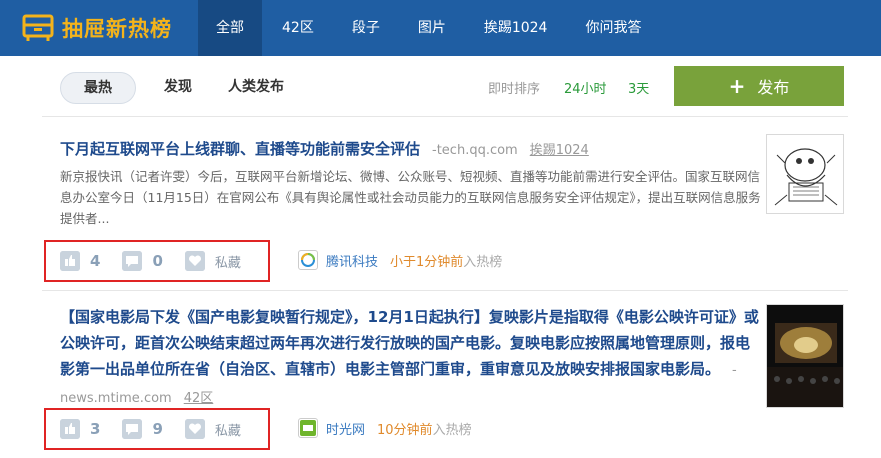  What do you see at coordinates (613, 28) in the screenshot?
I see `nav-item-qa: 你问我答` at bounding box center [613, 28].